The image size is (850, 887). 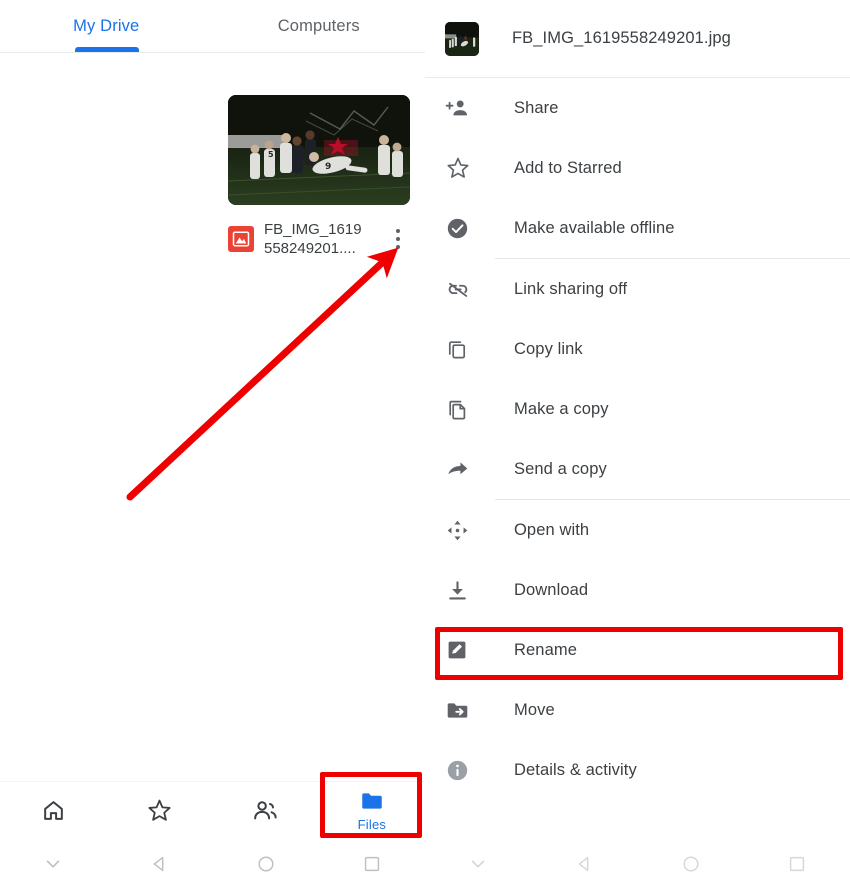 I want to click on download-icon, so click(x=464, y=590).